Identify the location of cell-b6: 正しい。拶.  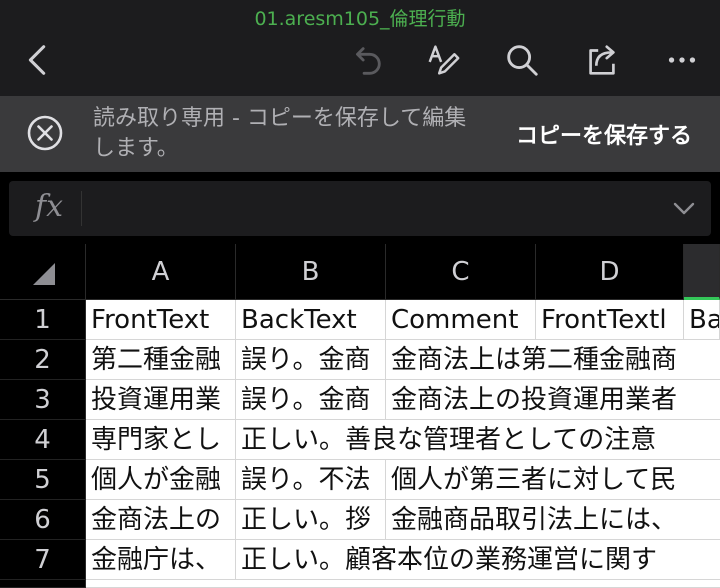
(311, 520).